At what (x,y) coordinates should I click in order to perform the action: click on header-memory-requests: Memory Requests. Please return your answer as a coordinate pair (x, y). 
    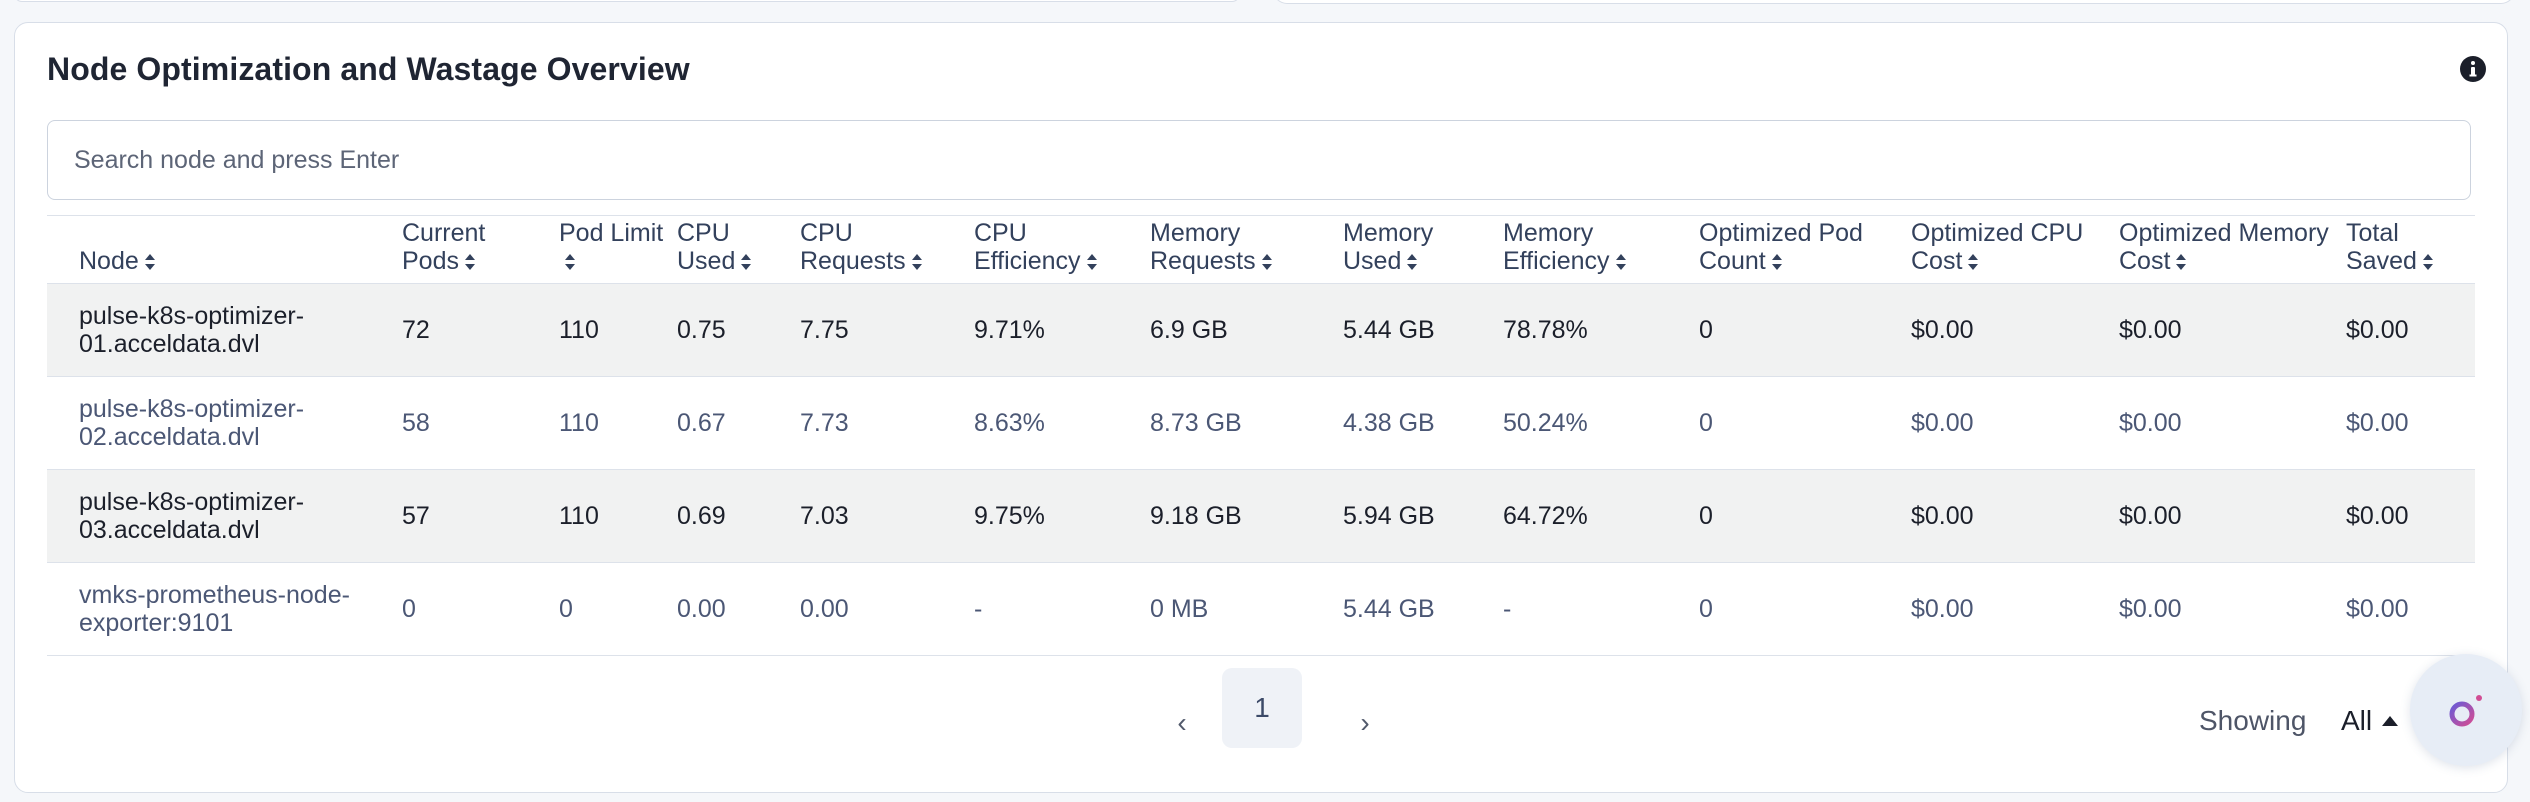
    Looking at the image, I should click on (1246, 250).